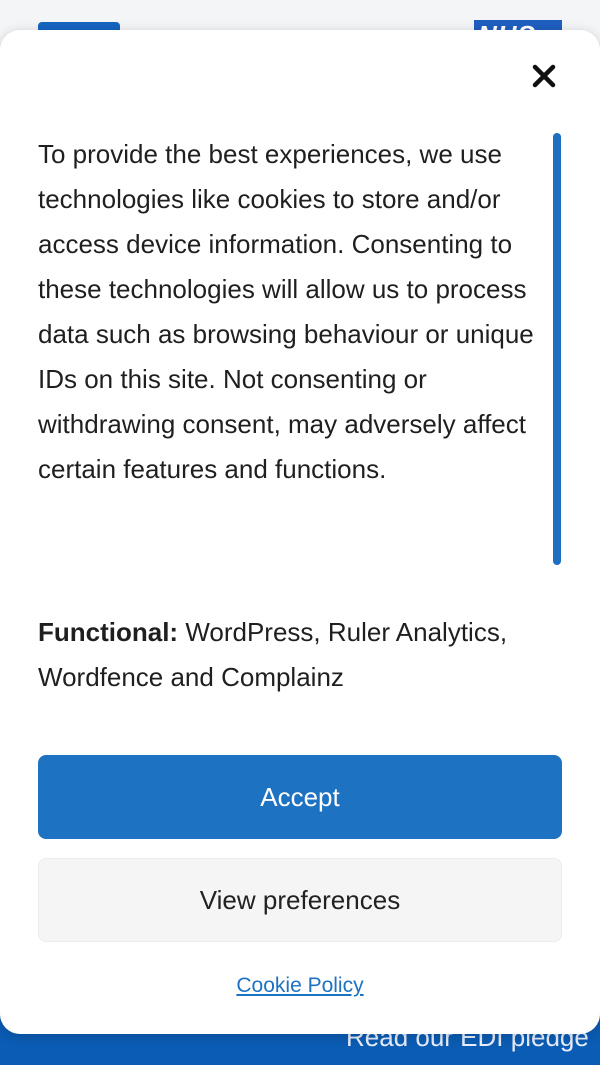  I want to click on close-button, so click(544, 76).